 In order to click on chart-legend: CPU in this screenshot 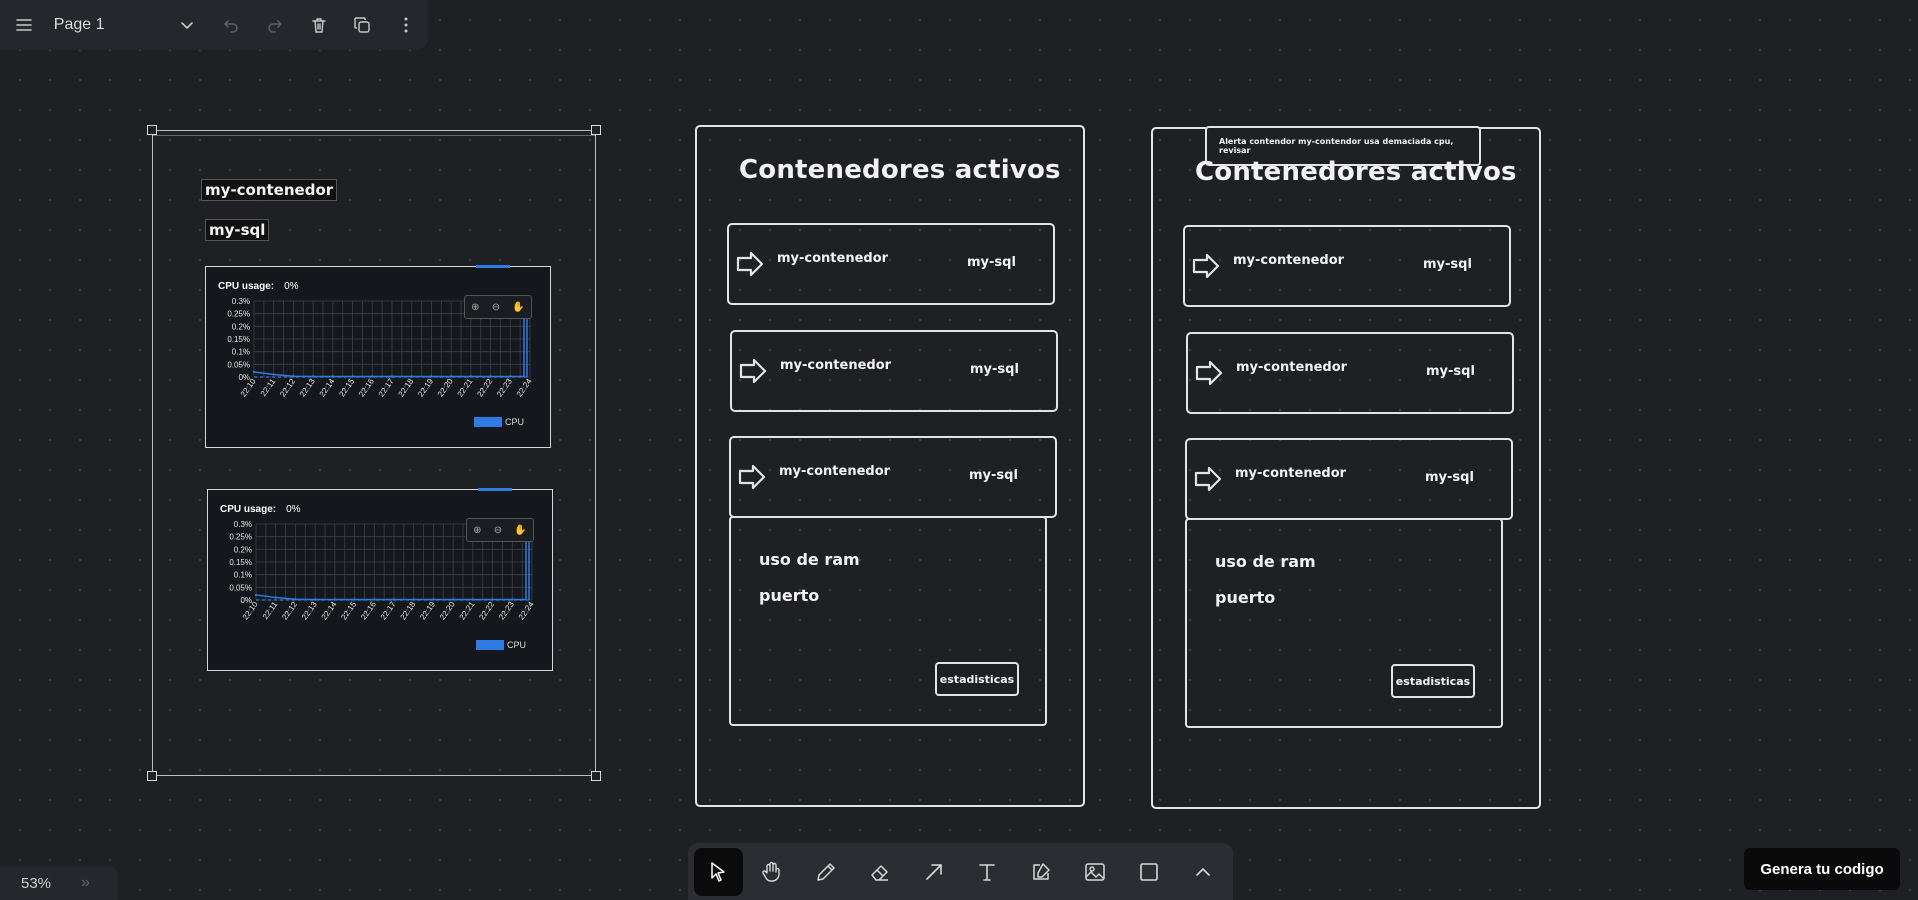, I will do `click(501, 645)`.